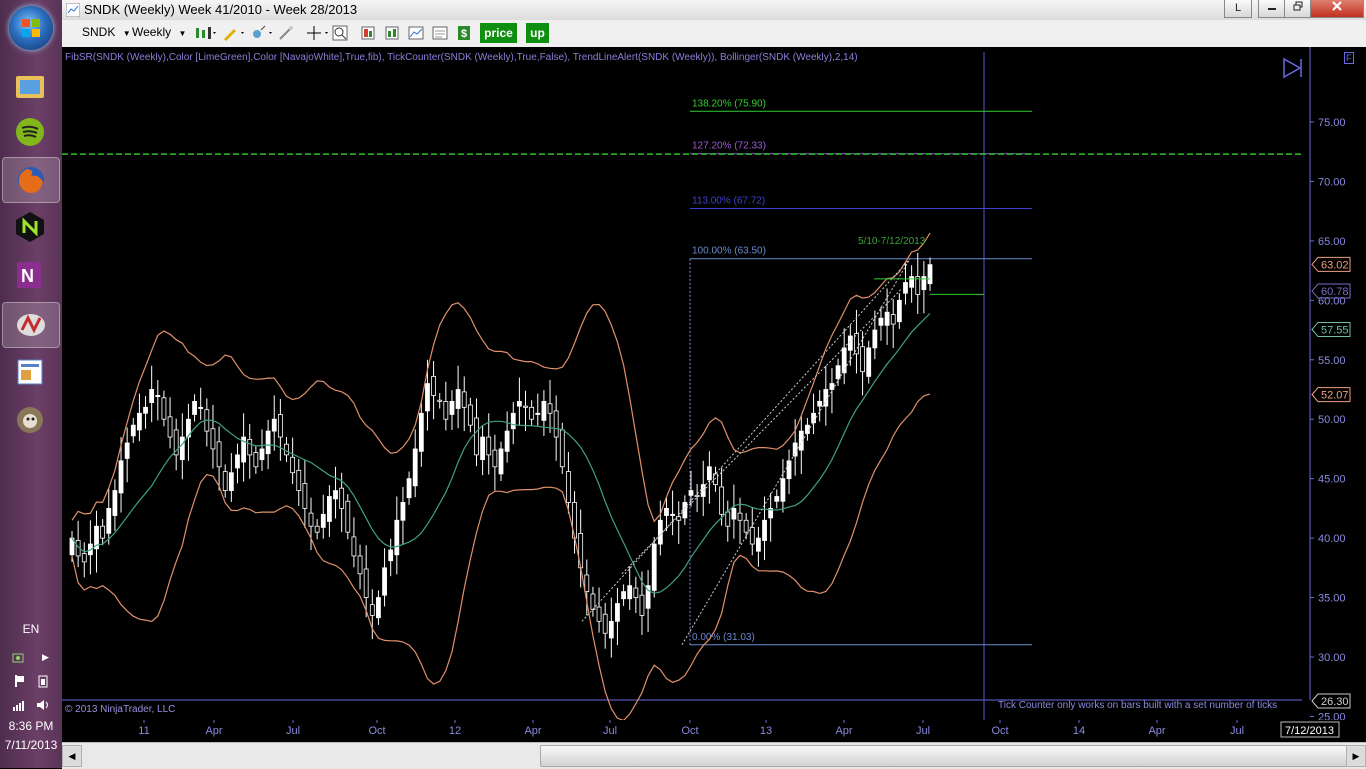  Describe the element at coordinates (368, 33) in the screenshot. I see `data-box-icon` at that location.